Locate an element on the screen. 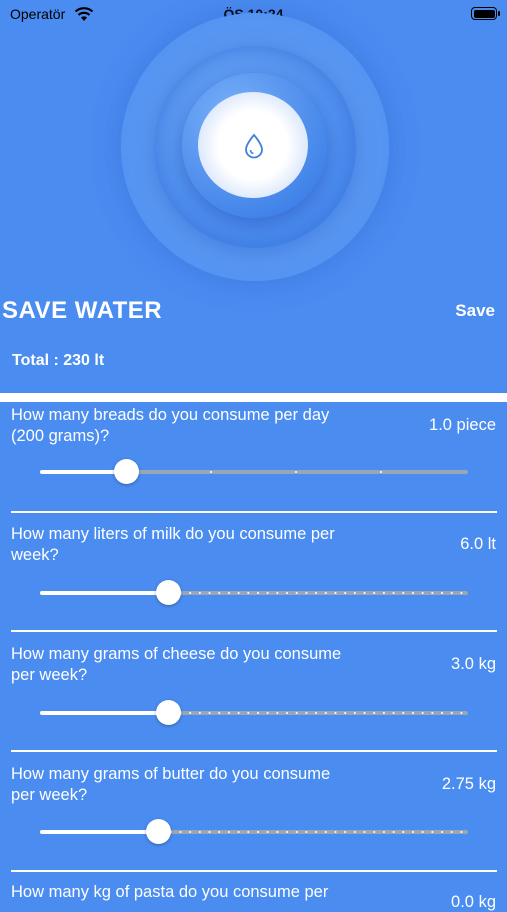  save-button: Save is located at coordinates (475, 311).